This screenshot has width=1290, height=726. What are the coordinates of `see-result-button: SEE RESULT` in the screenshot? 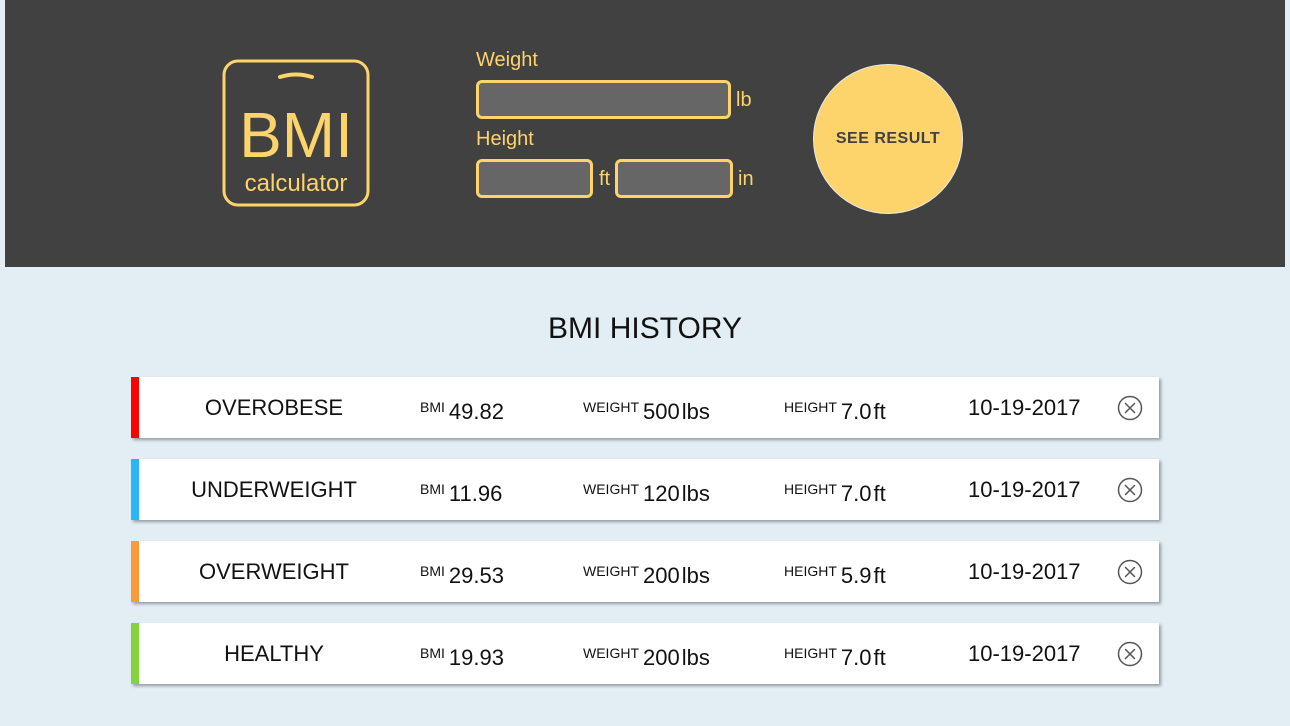 It's located at (888, 139).